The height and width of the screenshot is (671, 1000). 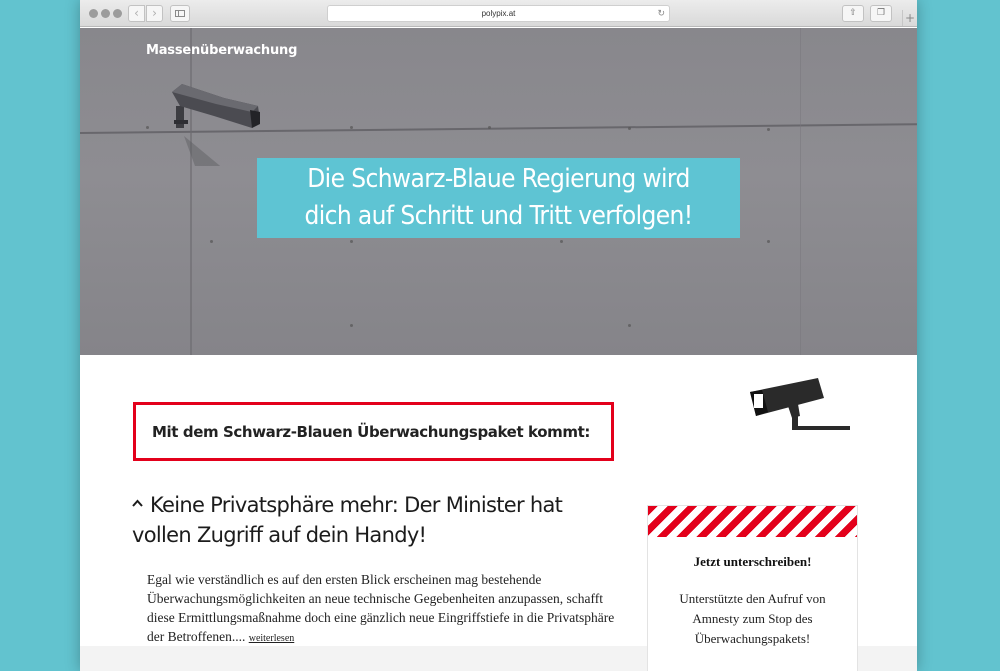 What do you see at coordinates (752, 658) in the screenshot?
I see `petition-widget-continuation` at bounding box center [752, 658].